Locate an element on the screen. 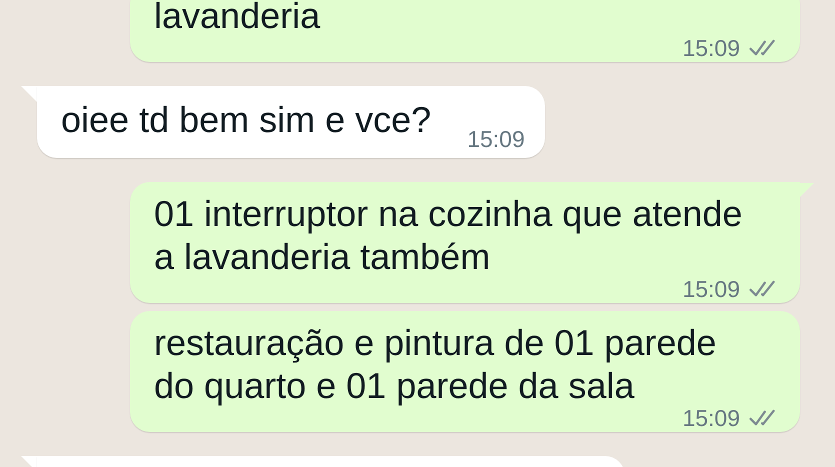 The width and height of the screenshot is (835, 467). message-text: lavanderia is located at coordinates (238, 18).